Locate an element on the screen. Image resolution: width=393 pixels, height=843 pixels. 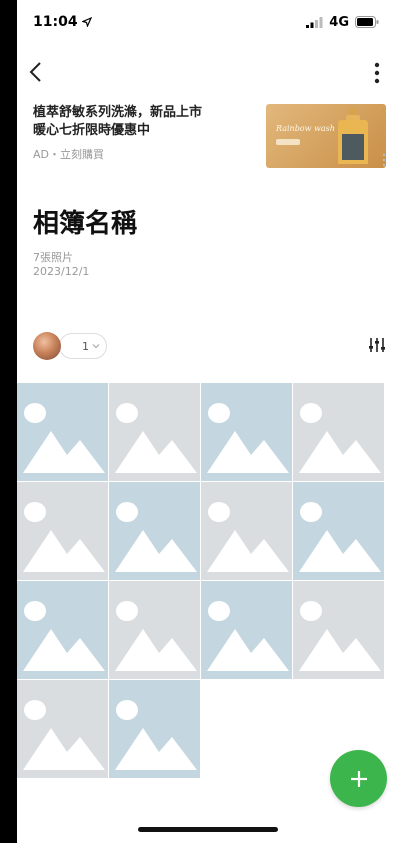
album-photo-count: 7張照片 is located at coordinates (53, 257).